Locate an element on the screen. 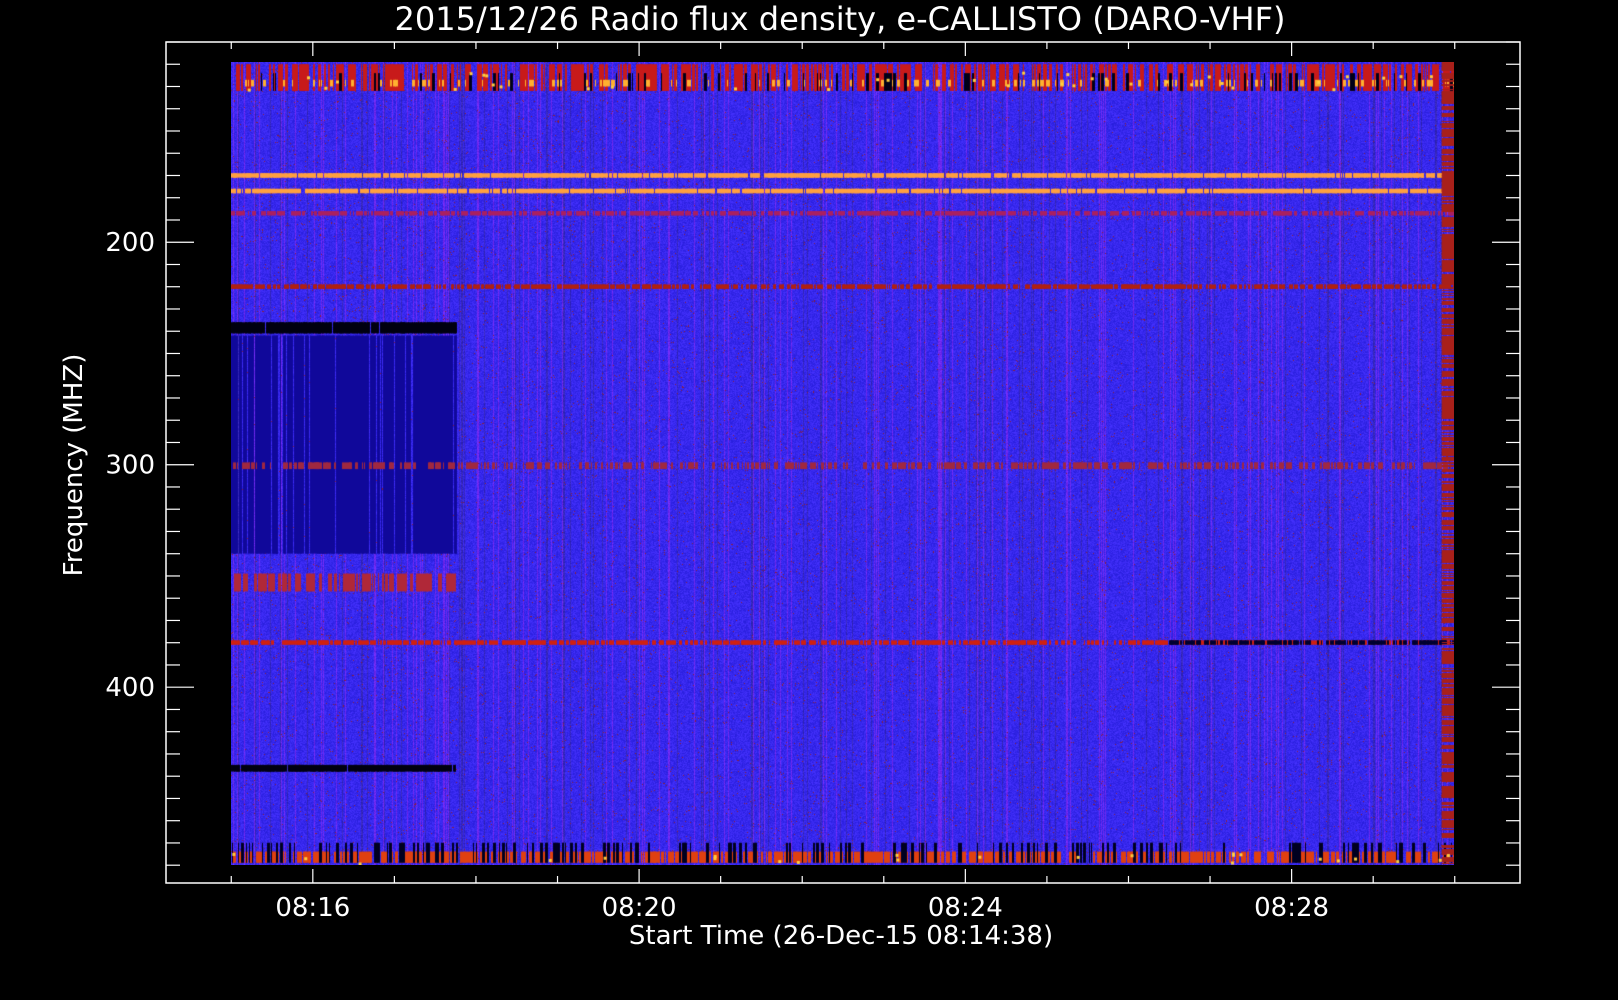 Image resolution: width=1618 pixels, height=1000 pixels. x-axis-title: Start Time (26-Dec-15 08:14:38) is located at coordinates (841, 936).